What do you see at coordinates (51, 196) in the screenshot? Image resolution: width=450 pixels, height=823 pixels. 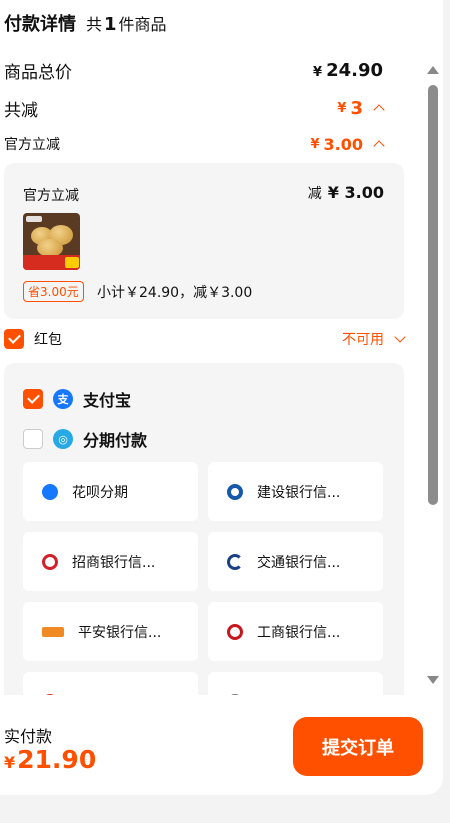 I see `card-title: 官方立减` at bounding box center [51, 196].